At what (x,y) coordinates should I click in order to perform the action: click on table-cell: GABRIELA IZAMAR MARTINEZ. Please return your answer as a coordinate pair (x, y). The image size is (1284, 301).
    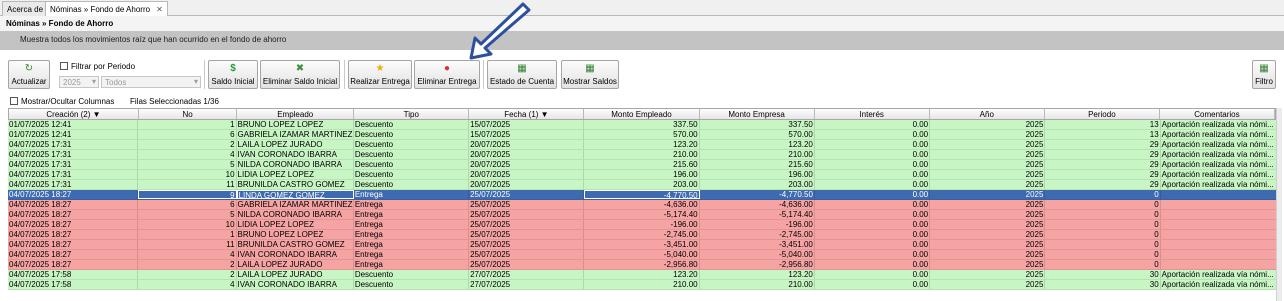
    Looking at the image, I should click on (295, 134).